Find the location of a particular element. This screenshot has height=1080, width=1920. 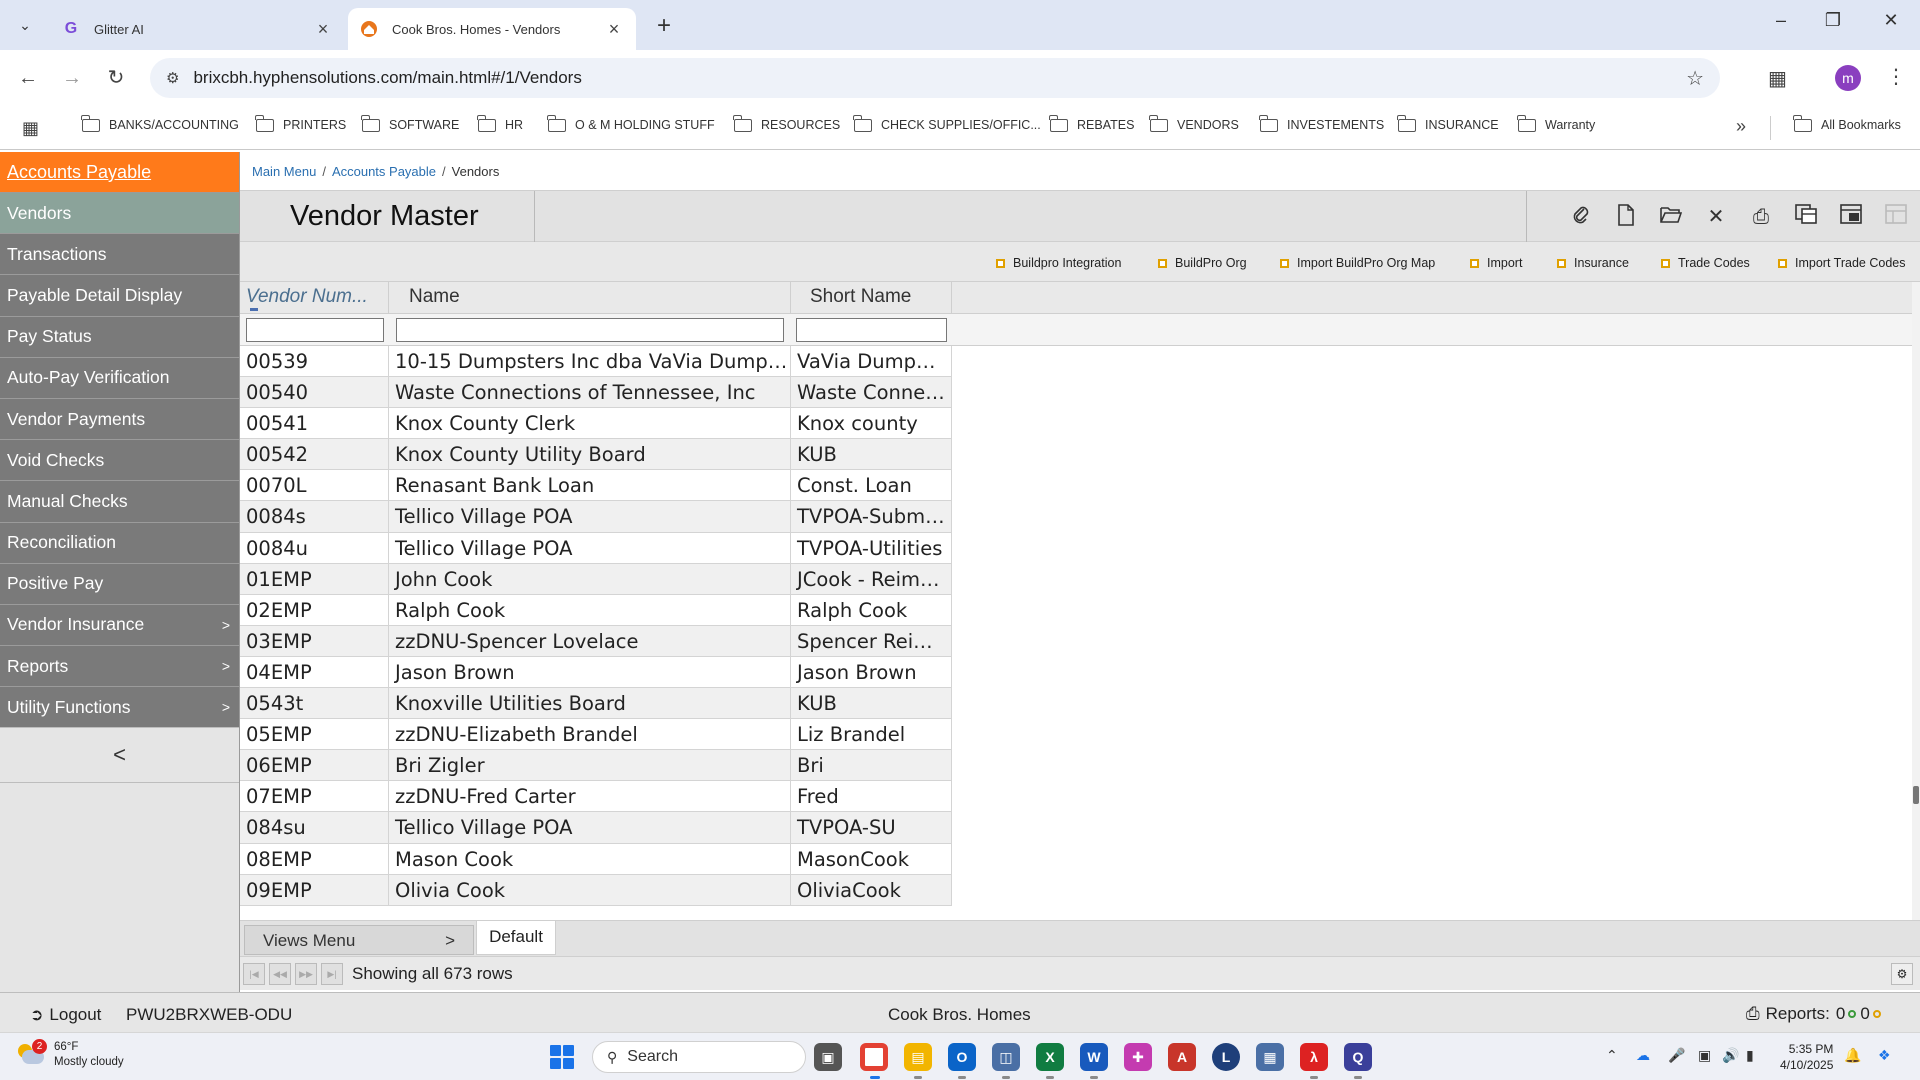

last-page-icon: ▶| is located at coordinates (332, 974).